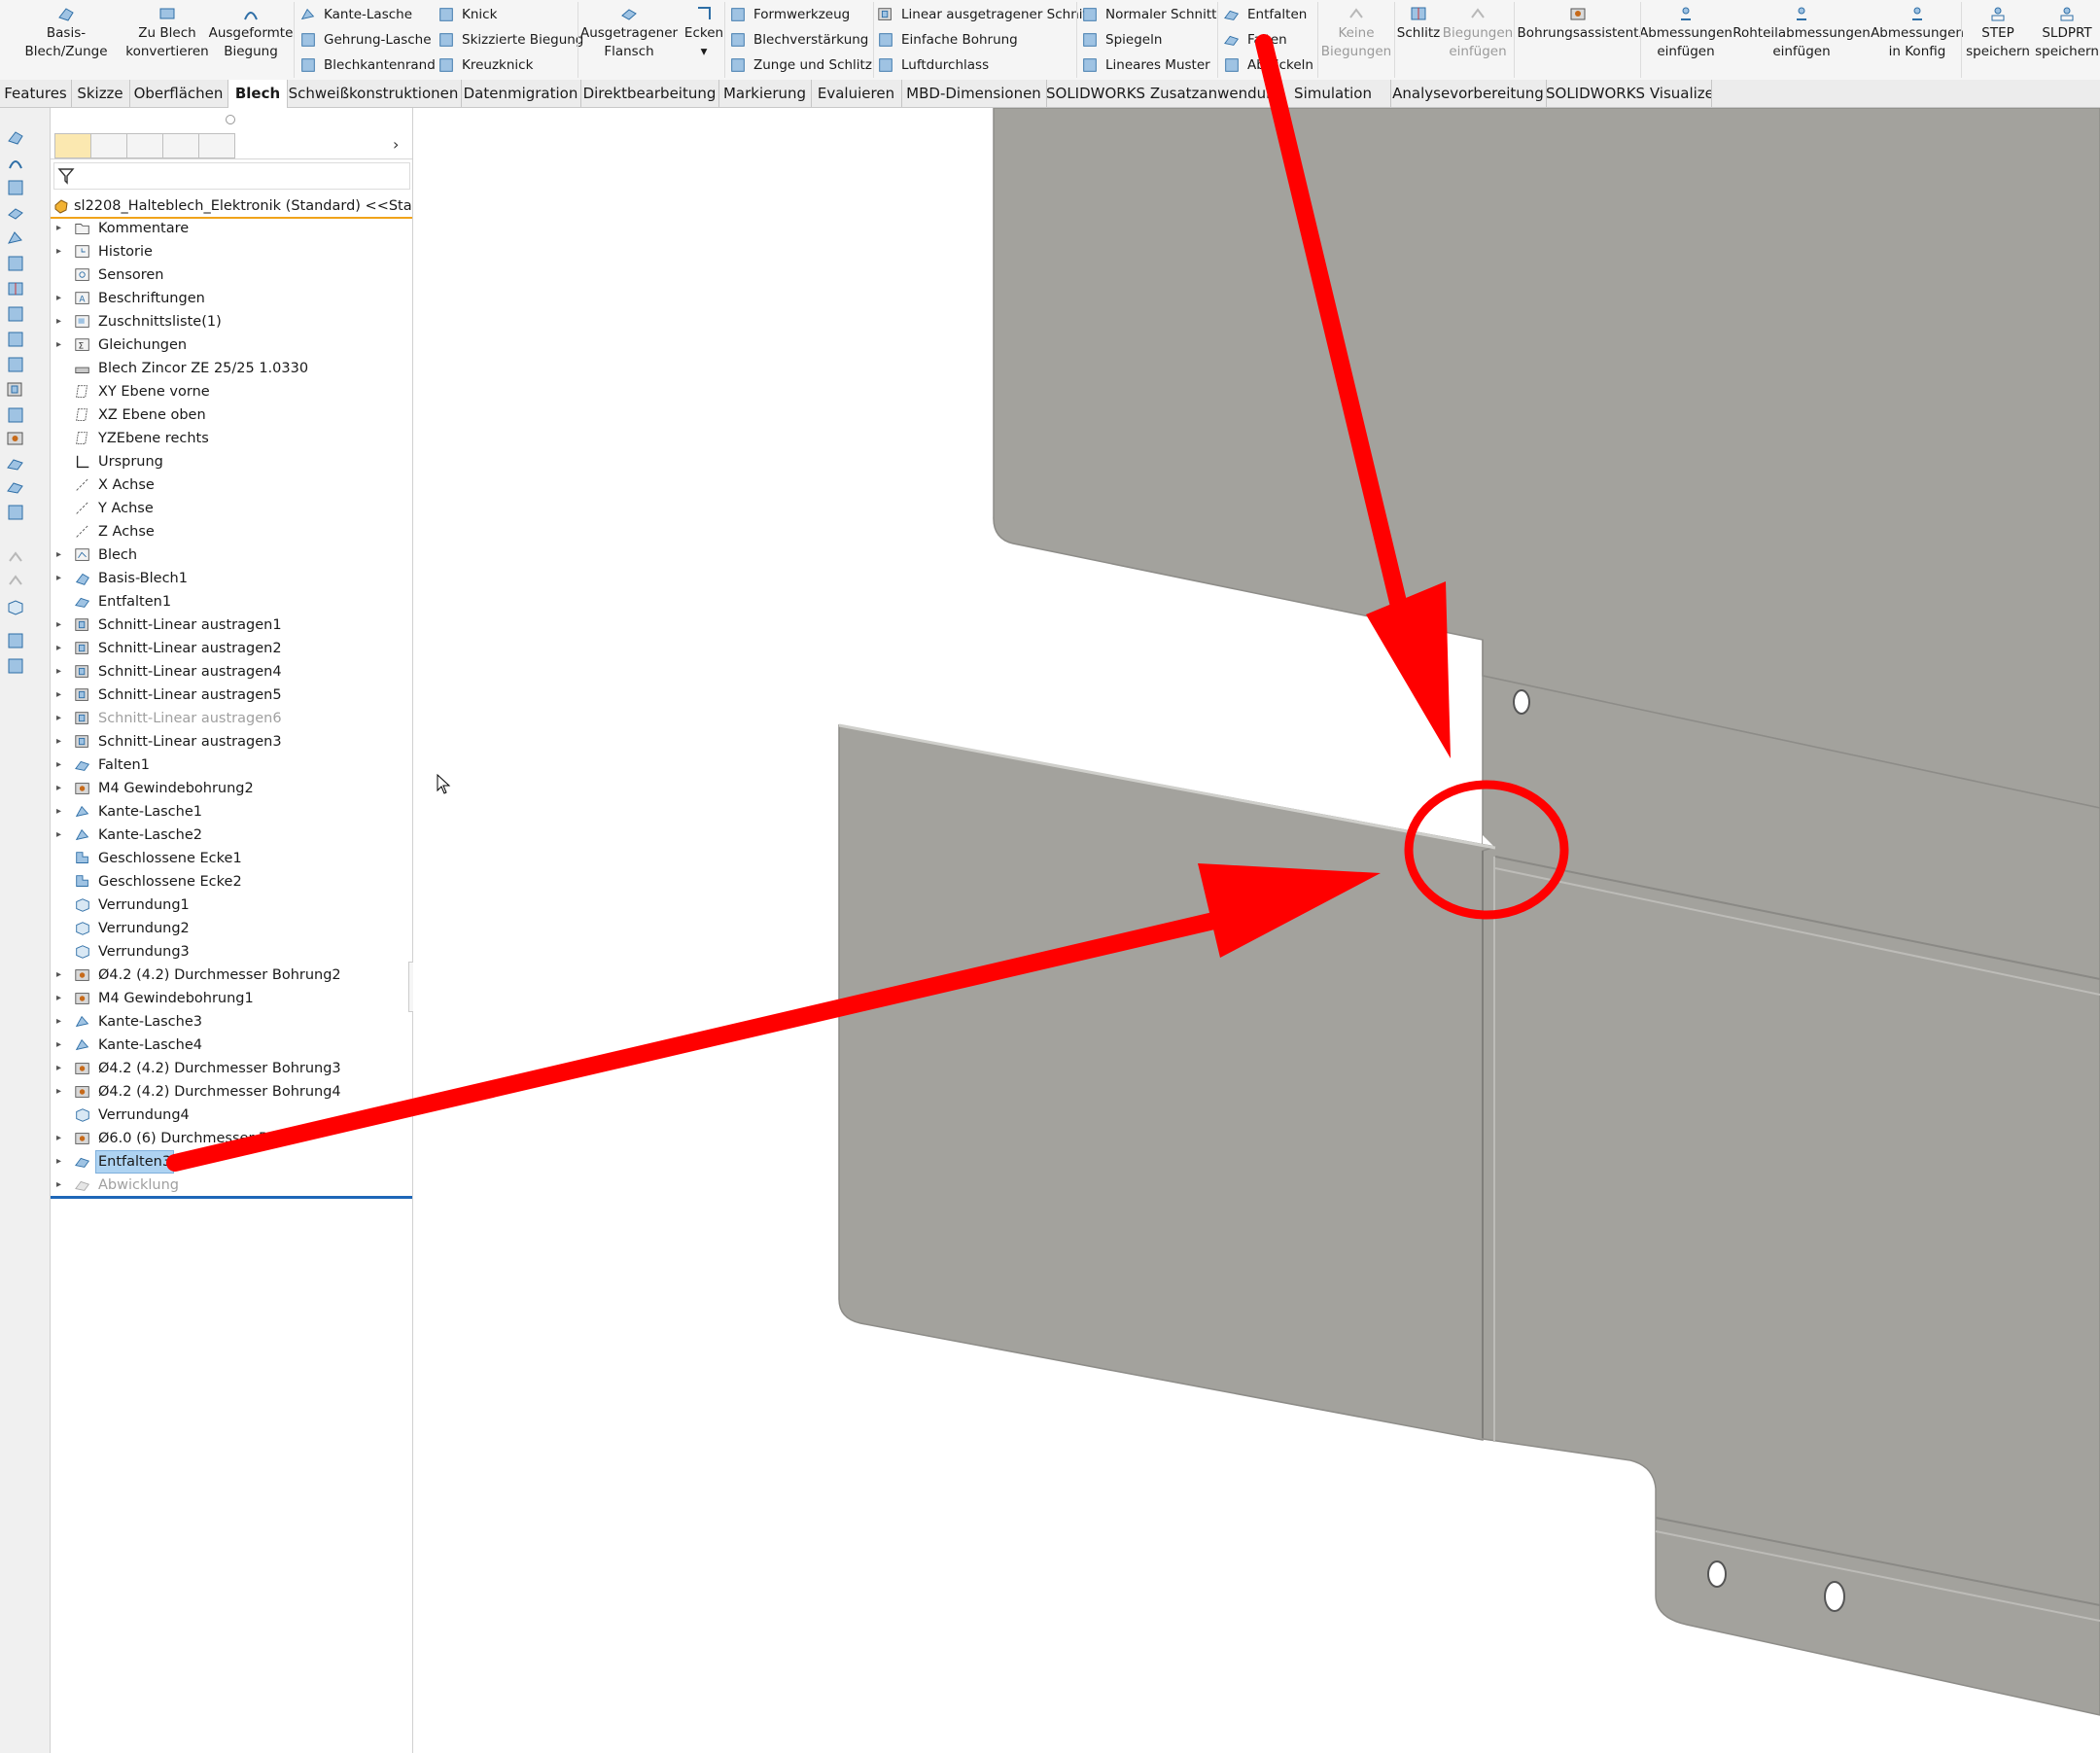 The width and height of the screenshot is (2100, 1753). I want to click on ribbon-button-1: Basis-Blech/Zunge, so click(66, 40).